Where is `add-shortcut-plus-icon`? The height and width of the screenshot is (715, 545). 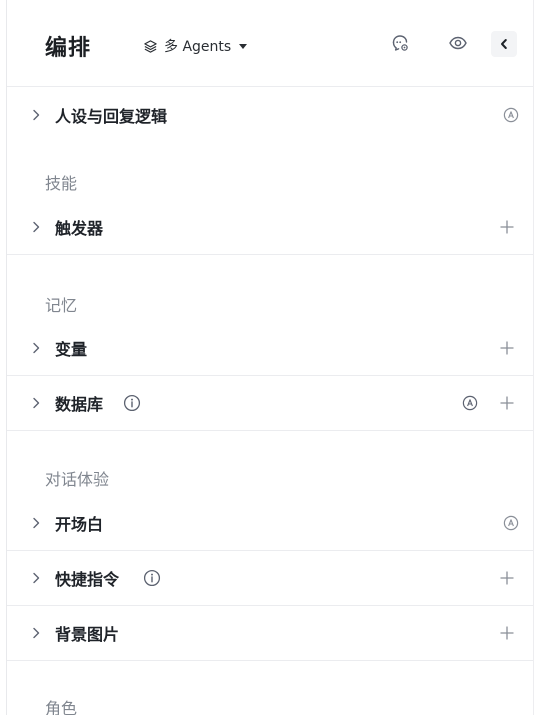 add-shortcut-plus-icon is located at coordinates (507, 578).